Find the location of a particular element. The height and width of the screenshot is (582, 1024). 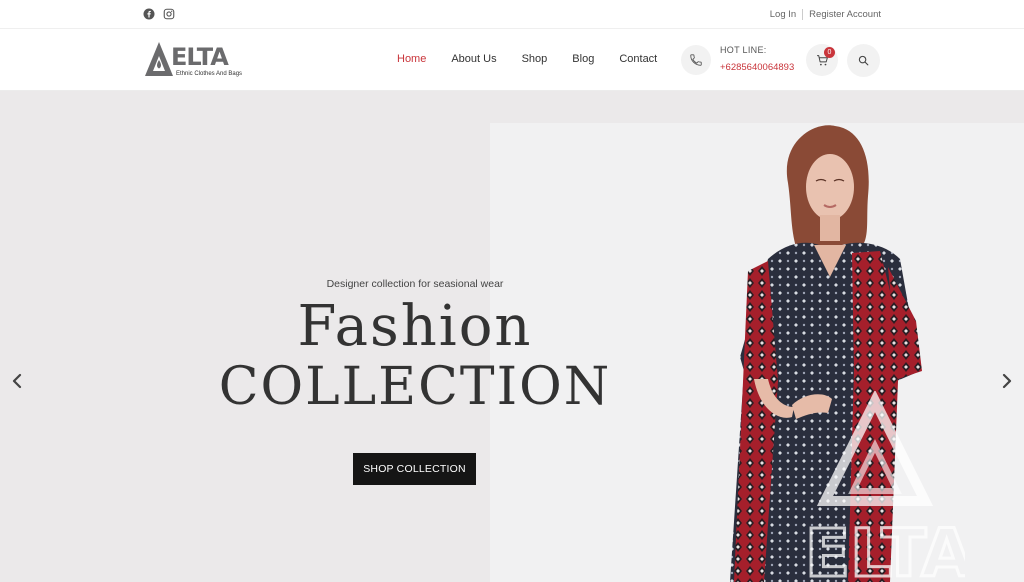

nav-blog: Blog is located at coordinates (583, 59).